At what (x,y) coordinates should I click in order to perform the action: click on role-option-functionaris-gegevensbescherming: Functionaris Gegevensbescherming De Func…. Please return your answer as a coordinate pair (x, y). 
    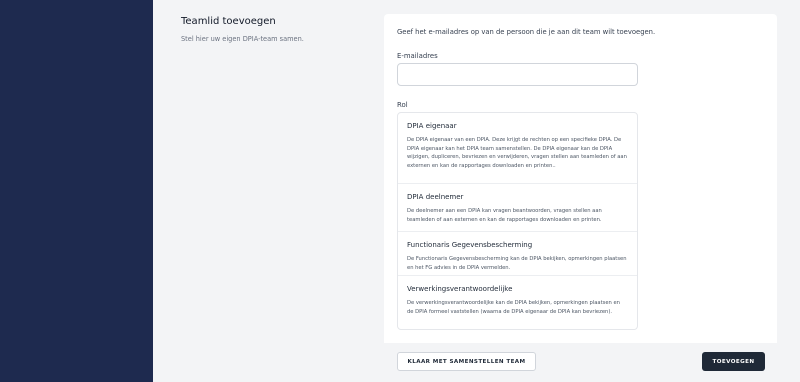
    Looking at the image, I should click on (517, 254).